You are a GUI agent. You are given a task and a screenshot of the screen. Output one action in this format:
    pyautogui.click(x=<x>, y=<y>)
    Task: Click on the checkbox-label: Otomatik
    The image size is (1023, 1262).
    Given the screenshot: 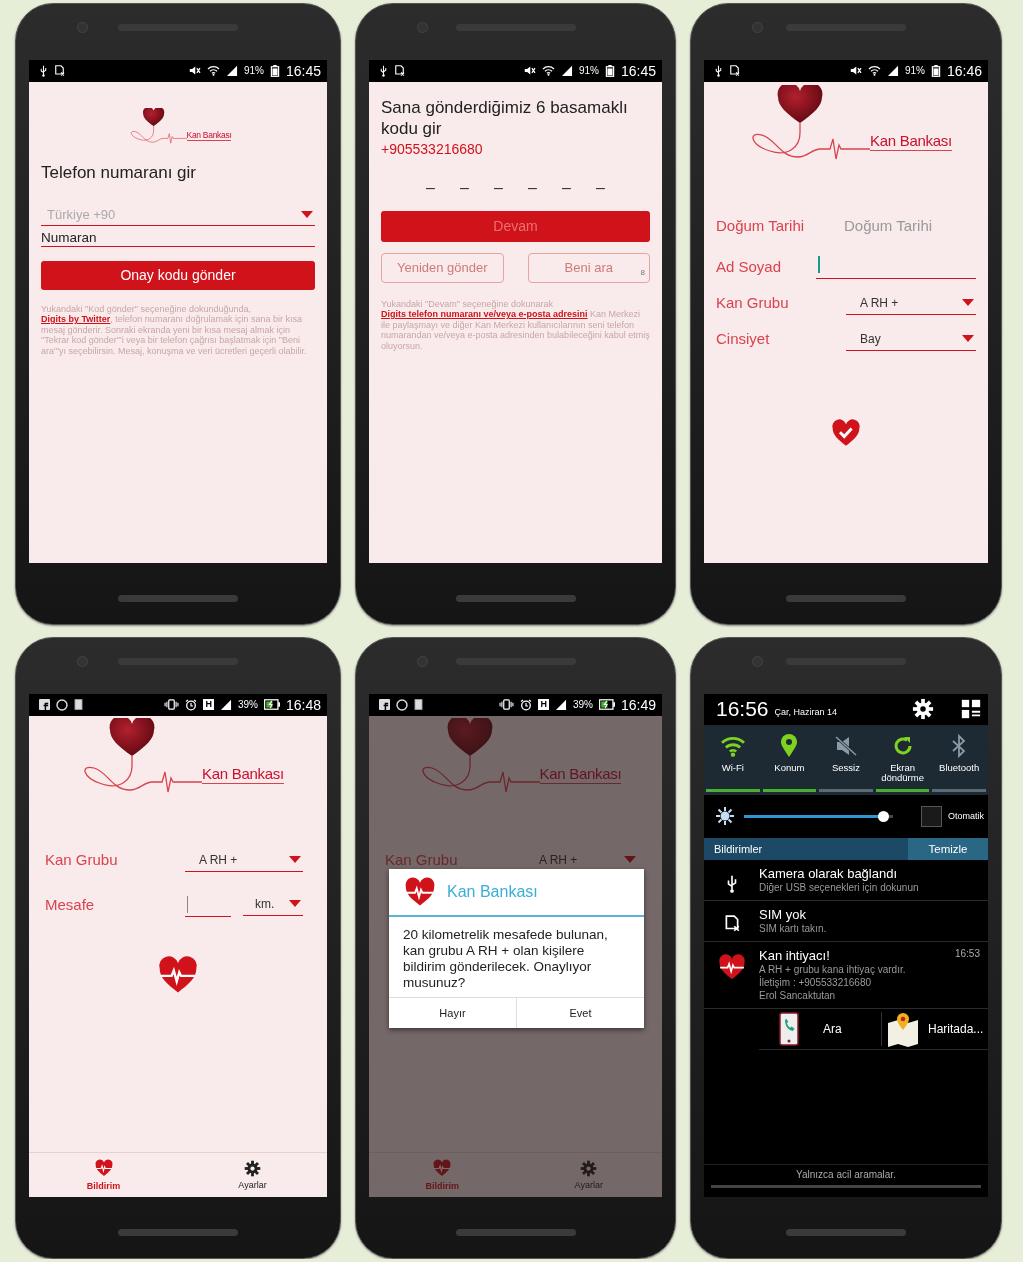 What is the action you would take?
    pyautogui.click(x=966, y=816)
    